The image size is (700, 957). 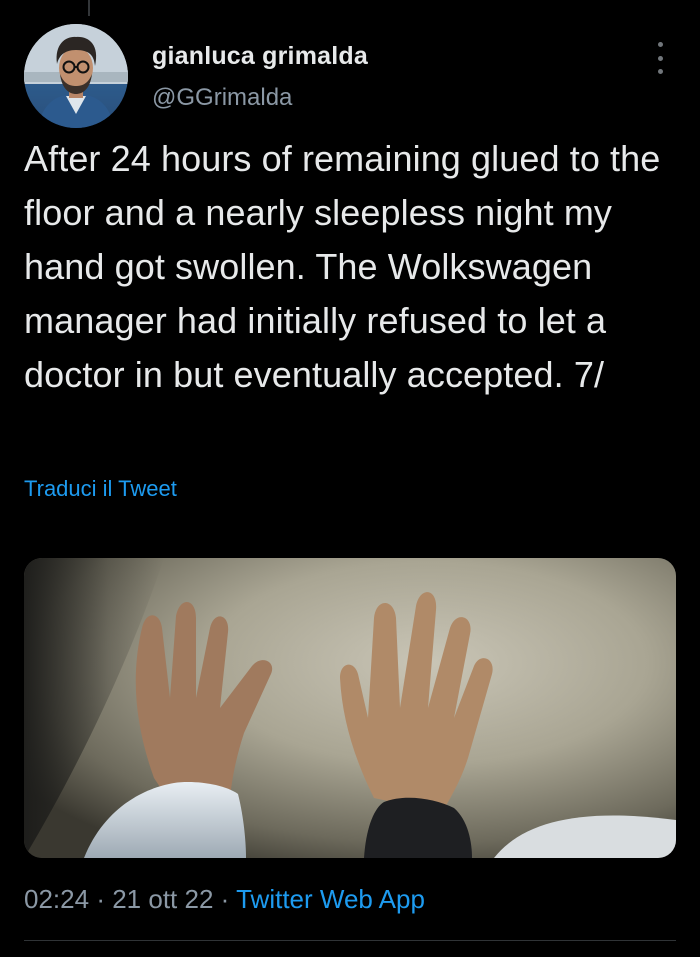 What do you see at coordinates (260, 56) in the screenshot?
I see `author-name: gianluca grimalda` at bounding box center [260, 56].